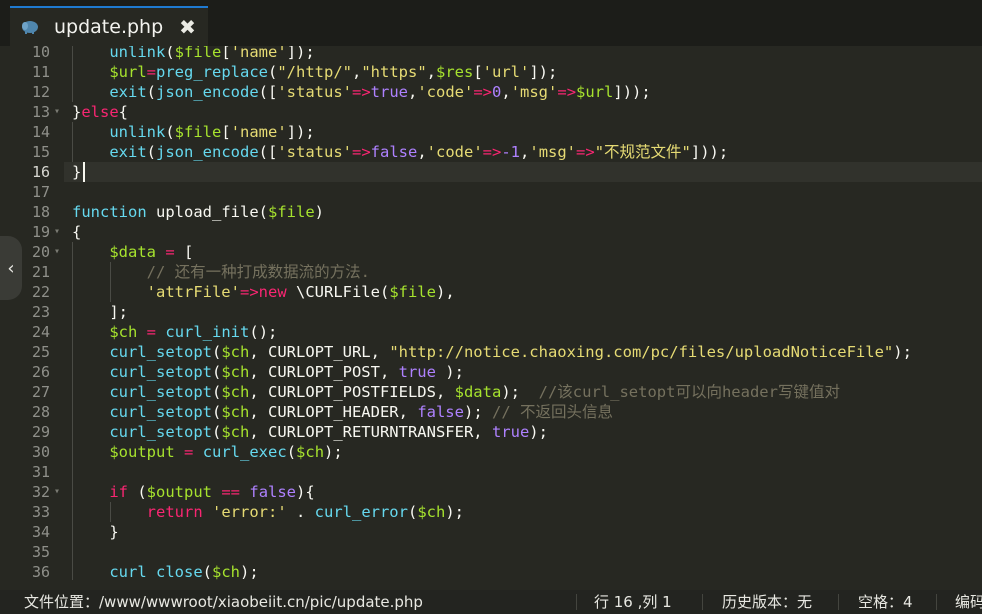 The width and height of the screenshot is (982, 614). What do you see at coordinates (40, 512) in the screenshot?
I see `line-number: 33` at bounding box center [40, 512].